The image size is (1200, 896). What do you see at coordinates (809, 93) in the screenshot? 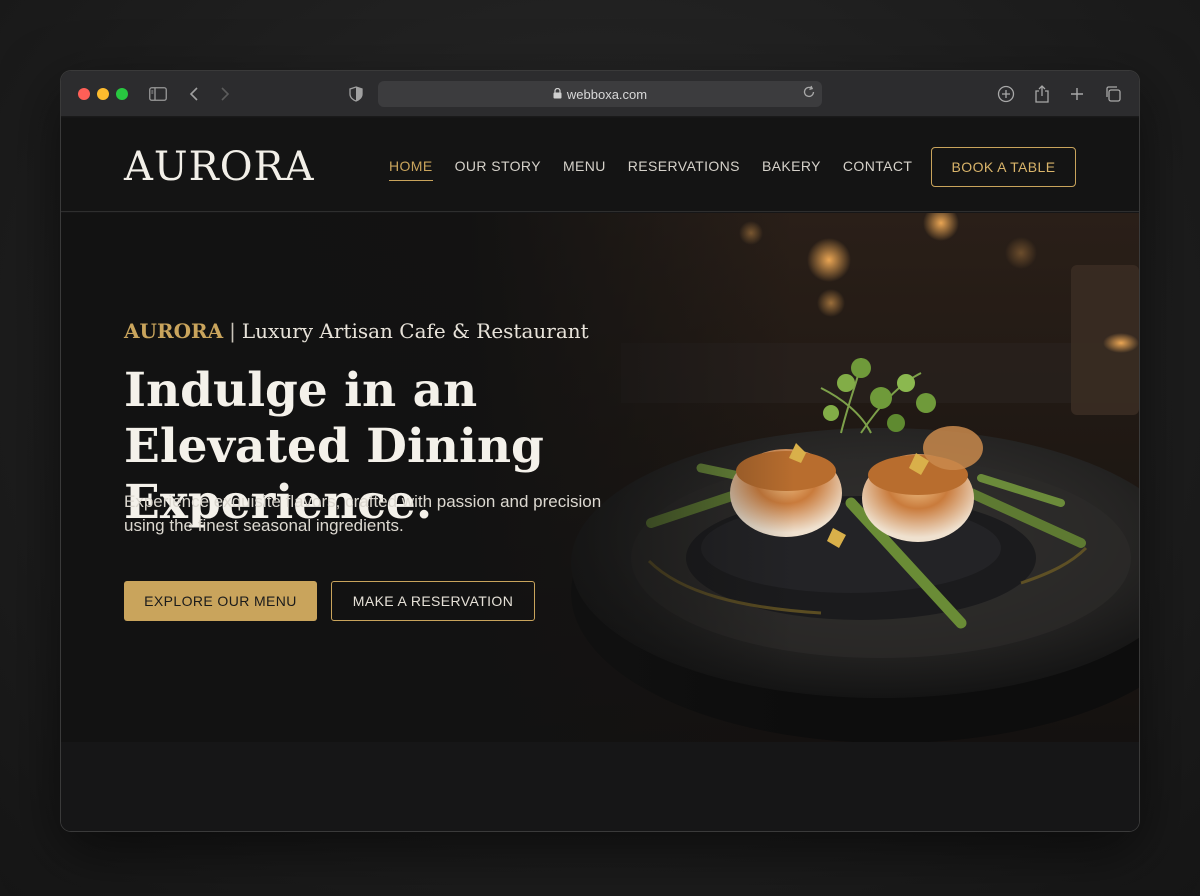
I see `reload-icon` at bounding box center [809, 93].